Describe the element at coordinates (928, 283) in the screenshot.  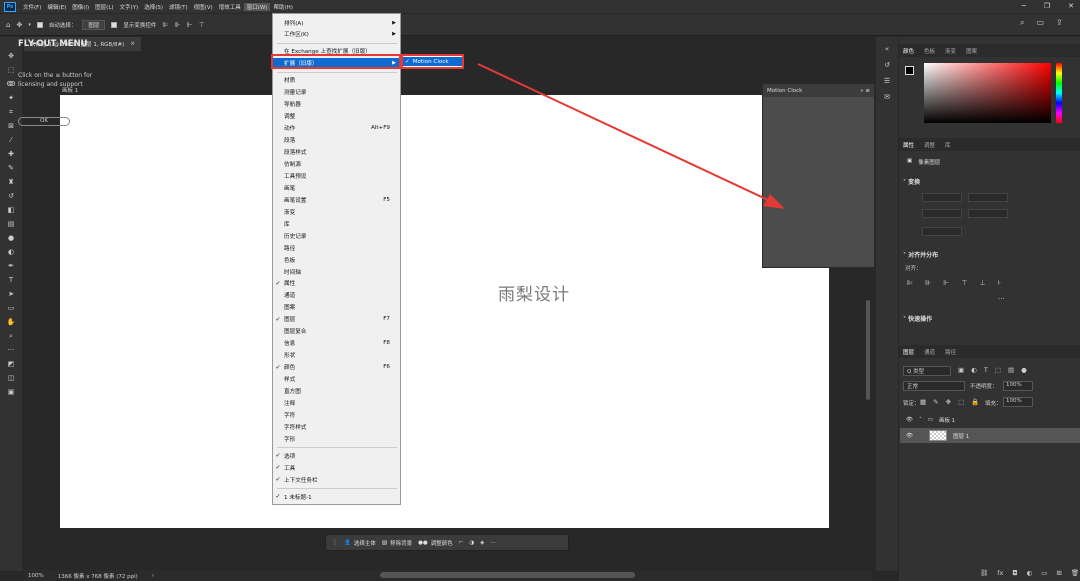
I see `align-h-centers-icon: ⊪` at that location.